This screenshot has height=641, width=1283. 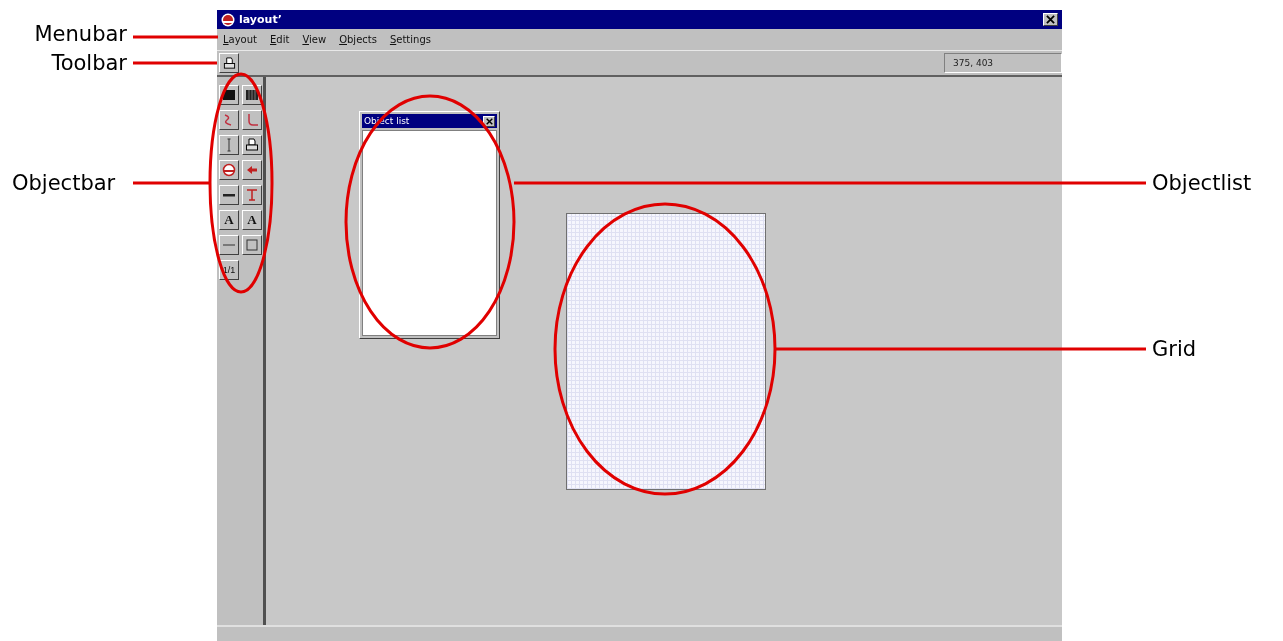 I want to click on menu-item: Layout, so click(x=240, y=39).